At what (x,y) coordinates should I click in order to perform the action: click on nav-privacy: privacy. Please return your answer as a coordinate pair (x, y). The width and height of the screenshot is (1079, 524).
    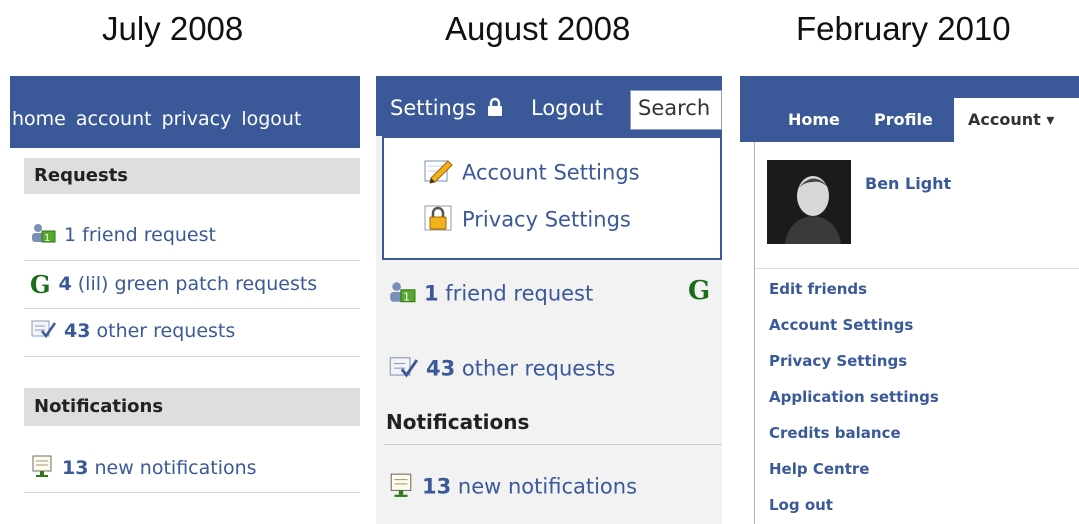
    Looking at the image, I should click on (197, 119).